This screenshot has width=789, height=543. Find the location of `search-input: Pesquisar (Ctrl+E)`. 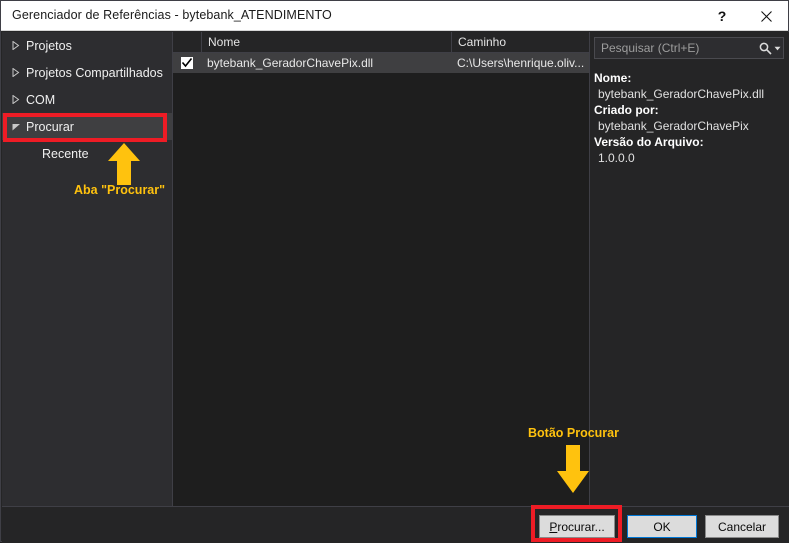

search-input: Pesquisar (Ctrl+E) is located at coordinates (689, 48).